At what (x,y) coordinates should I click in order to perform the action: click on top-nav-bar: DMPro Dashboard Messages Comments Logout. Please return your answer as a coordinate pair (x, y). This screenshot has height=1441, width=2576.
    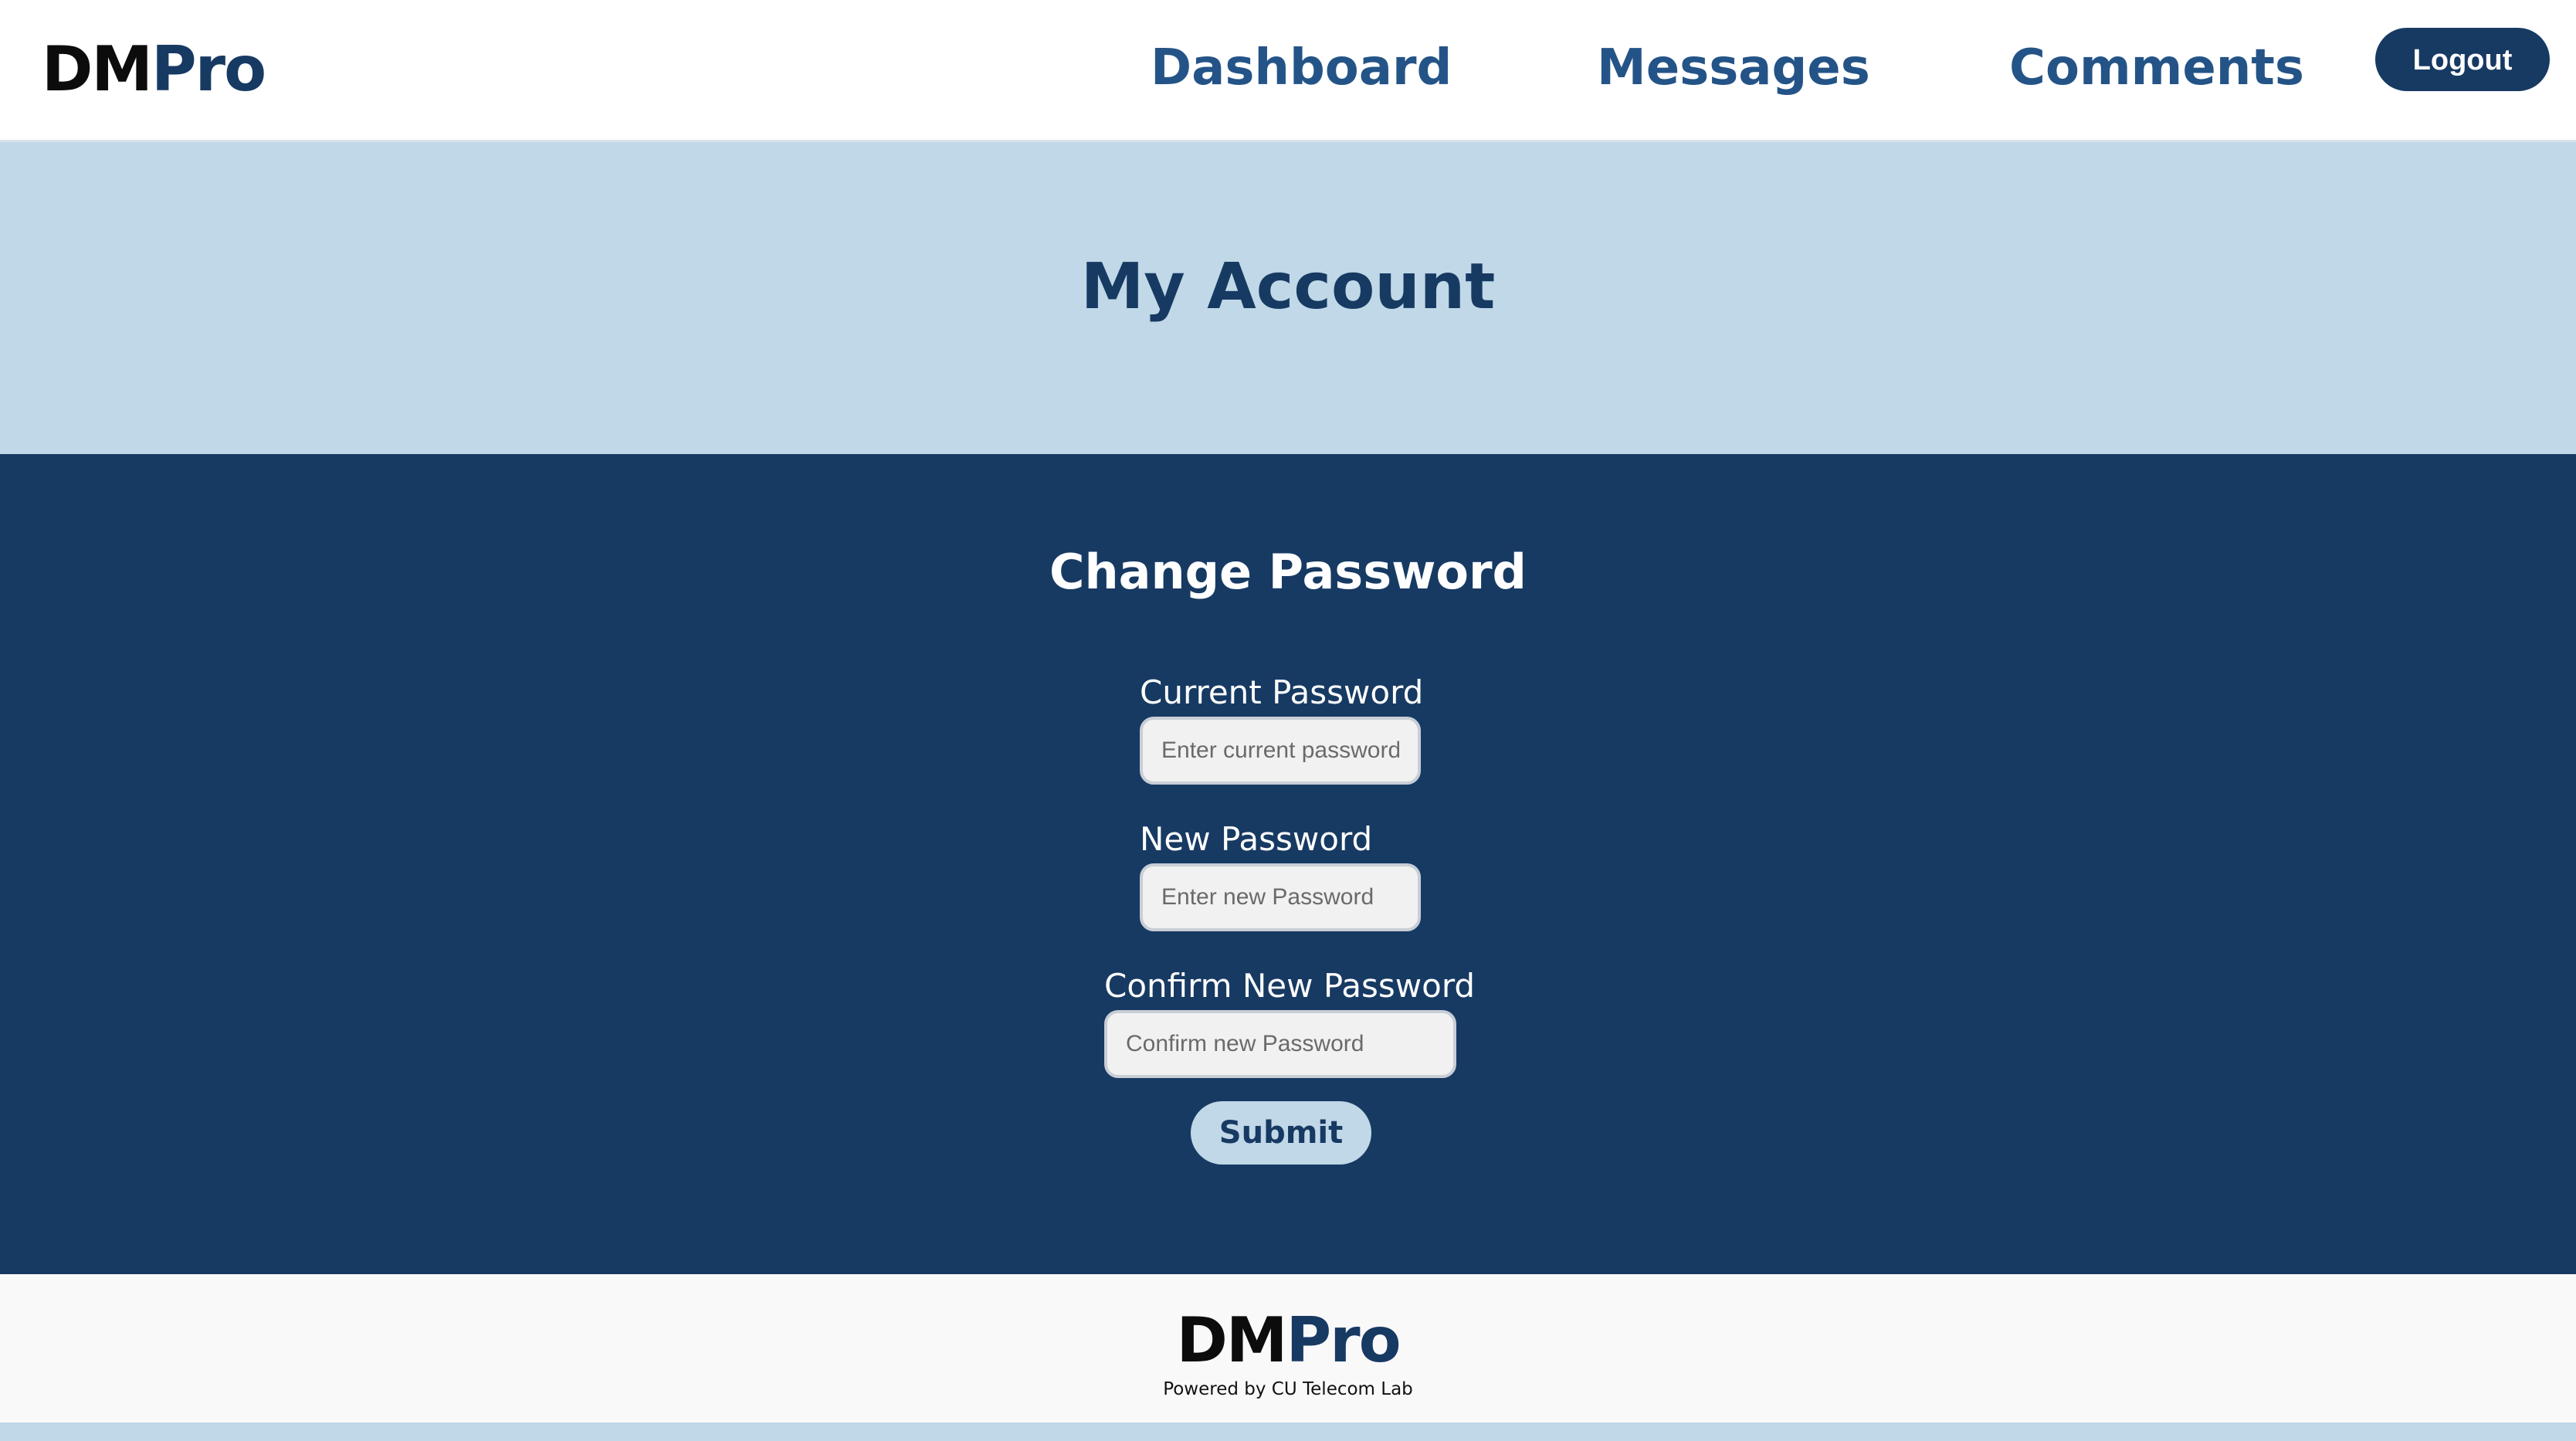
    Looking at the image, I should click on (1288, 71).